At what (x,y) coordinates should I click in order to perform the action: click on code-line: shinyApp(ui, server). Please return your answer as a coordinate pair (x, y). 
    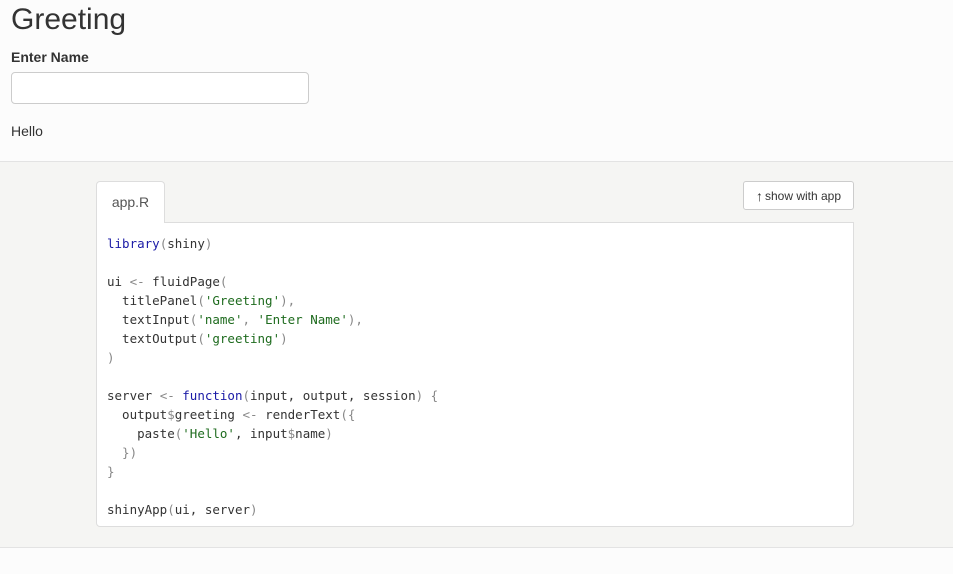
    Looking at the image, I should click on (475, 509).